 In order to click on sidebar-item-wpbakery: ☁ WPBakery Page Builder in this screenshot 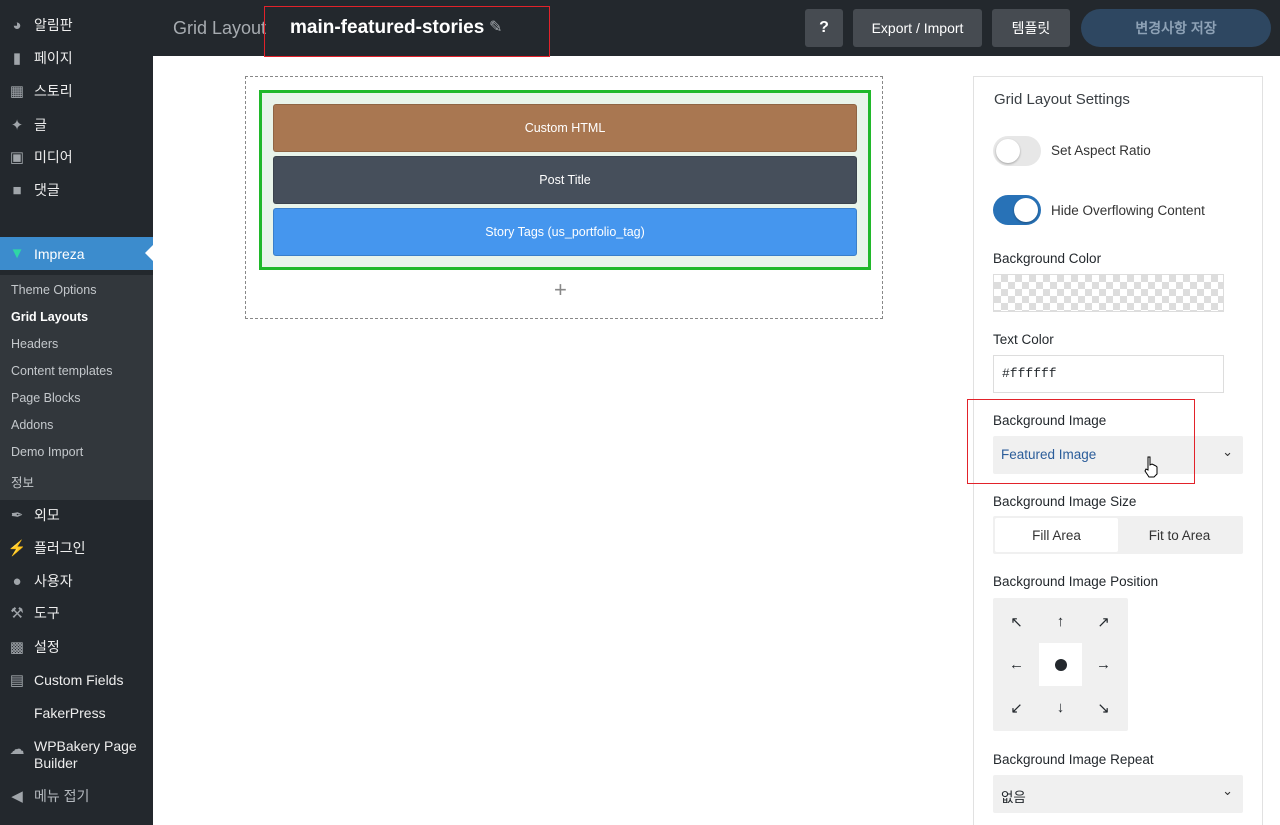, I will do `click(76, 755)`.